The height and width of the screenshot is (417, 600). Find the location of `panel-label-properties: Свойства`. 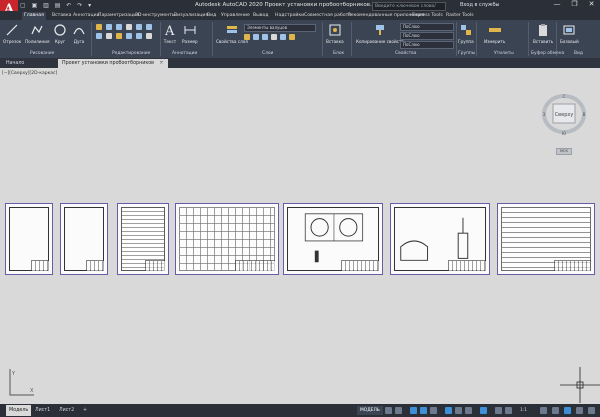

panel-label-properties: Свойства is located at coordinates (405, 54).